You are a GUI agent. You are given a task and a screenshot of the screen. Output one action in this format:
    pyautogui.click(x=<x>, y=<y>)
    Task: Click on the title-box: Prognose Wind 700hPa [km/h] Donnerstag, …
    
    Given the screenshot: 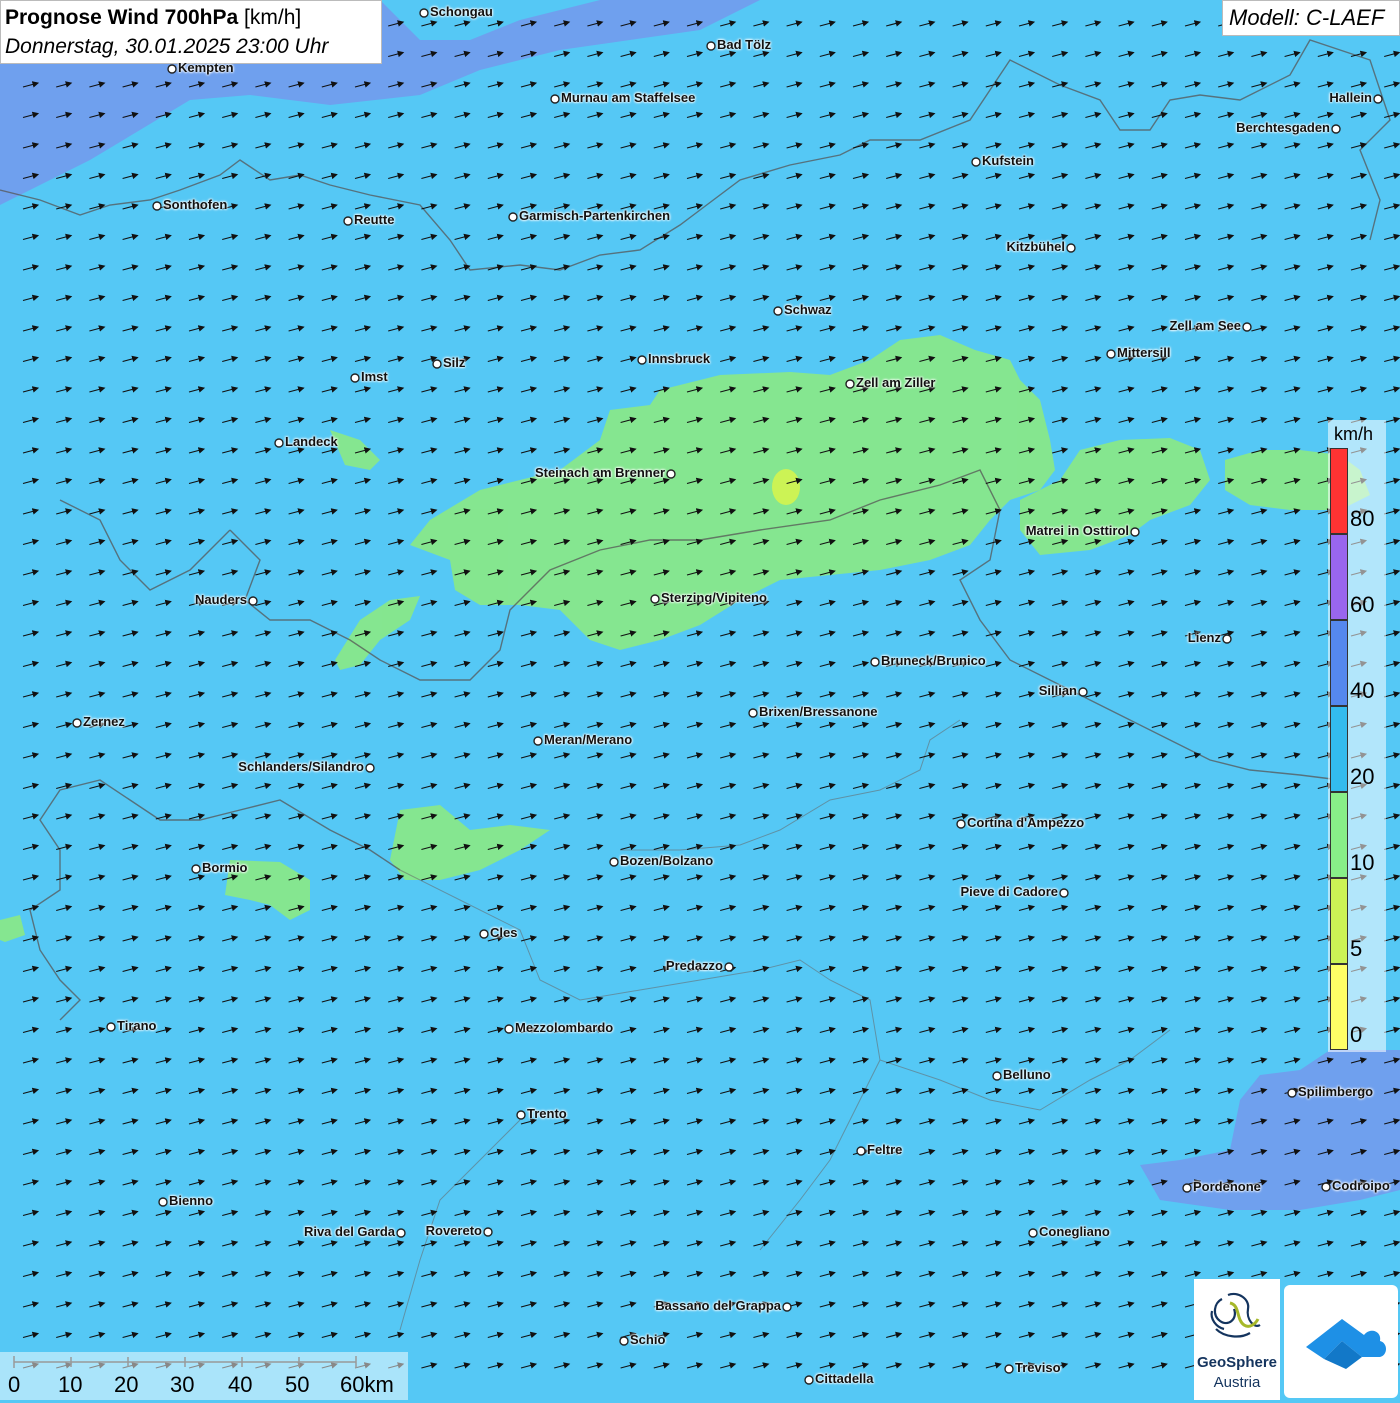 What is the action you would take?
    pyautogui.click(x=191, y=32)
    